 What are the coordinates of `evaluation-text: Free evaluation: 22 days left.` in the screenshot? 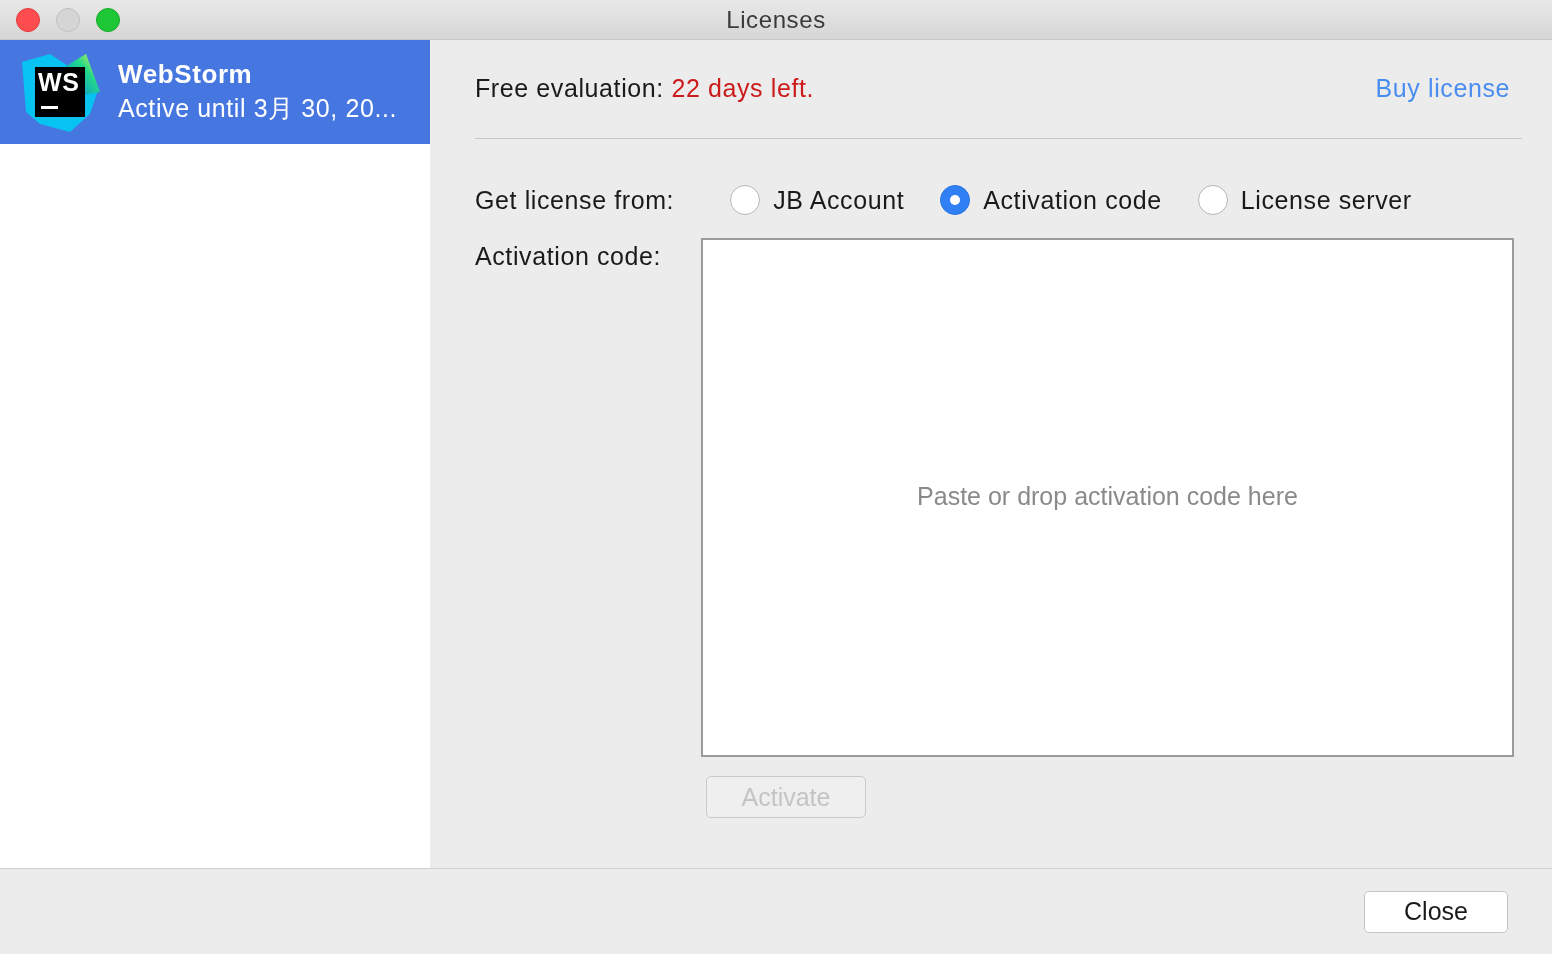 It's located at (645, 88).